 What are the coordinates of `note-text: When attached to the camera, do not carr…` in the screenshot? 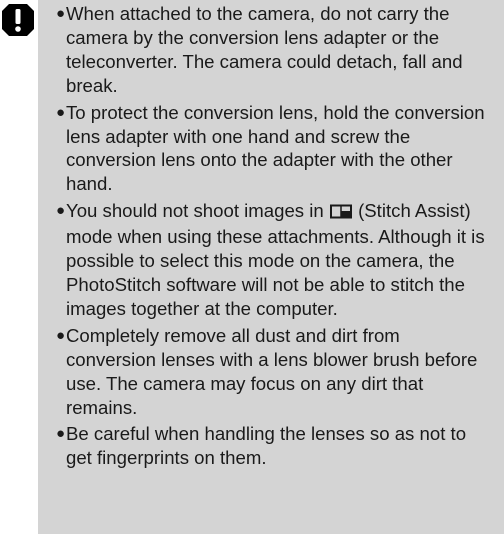 It's located at (264, 49).